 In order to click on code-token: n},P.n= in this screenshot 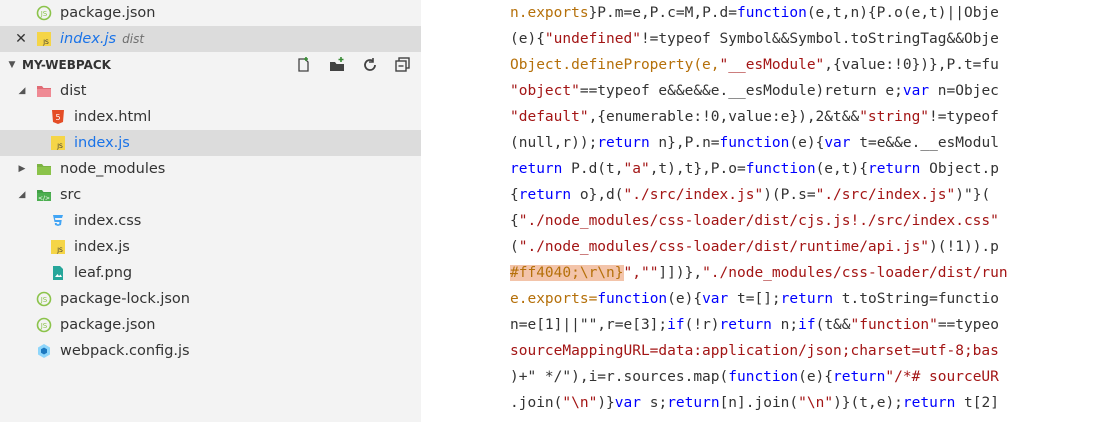, I will do `click(684, 143)`.